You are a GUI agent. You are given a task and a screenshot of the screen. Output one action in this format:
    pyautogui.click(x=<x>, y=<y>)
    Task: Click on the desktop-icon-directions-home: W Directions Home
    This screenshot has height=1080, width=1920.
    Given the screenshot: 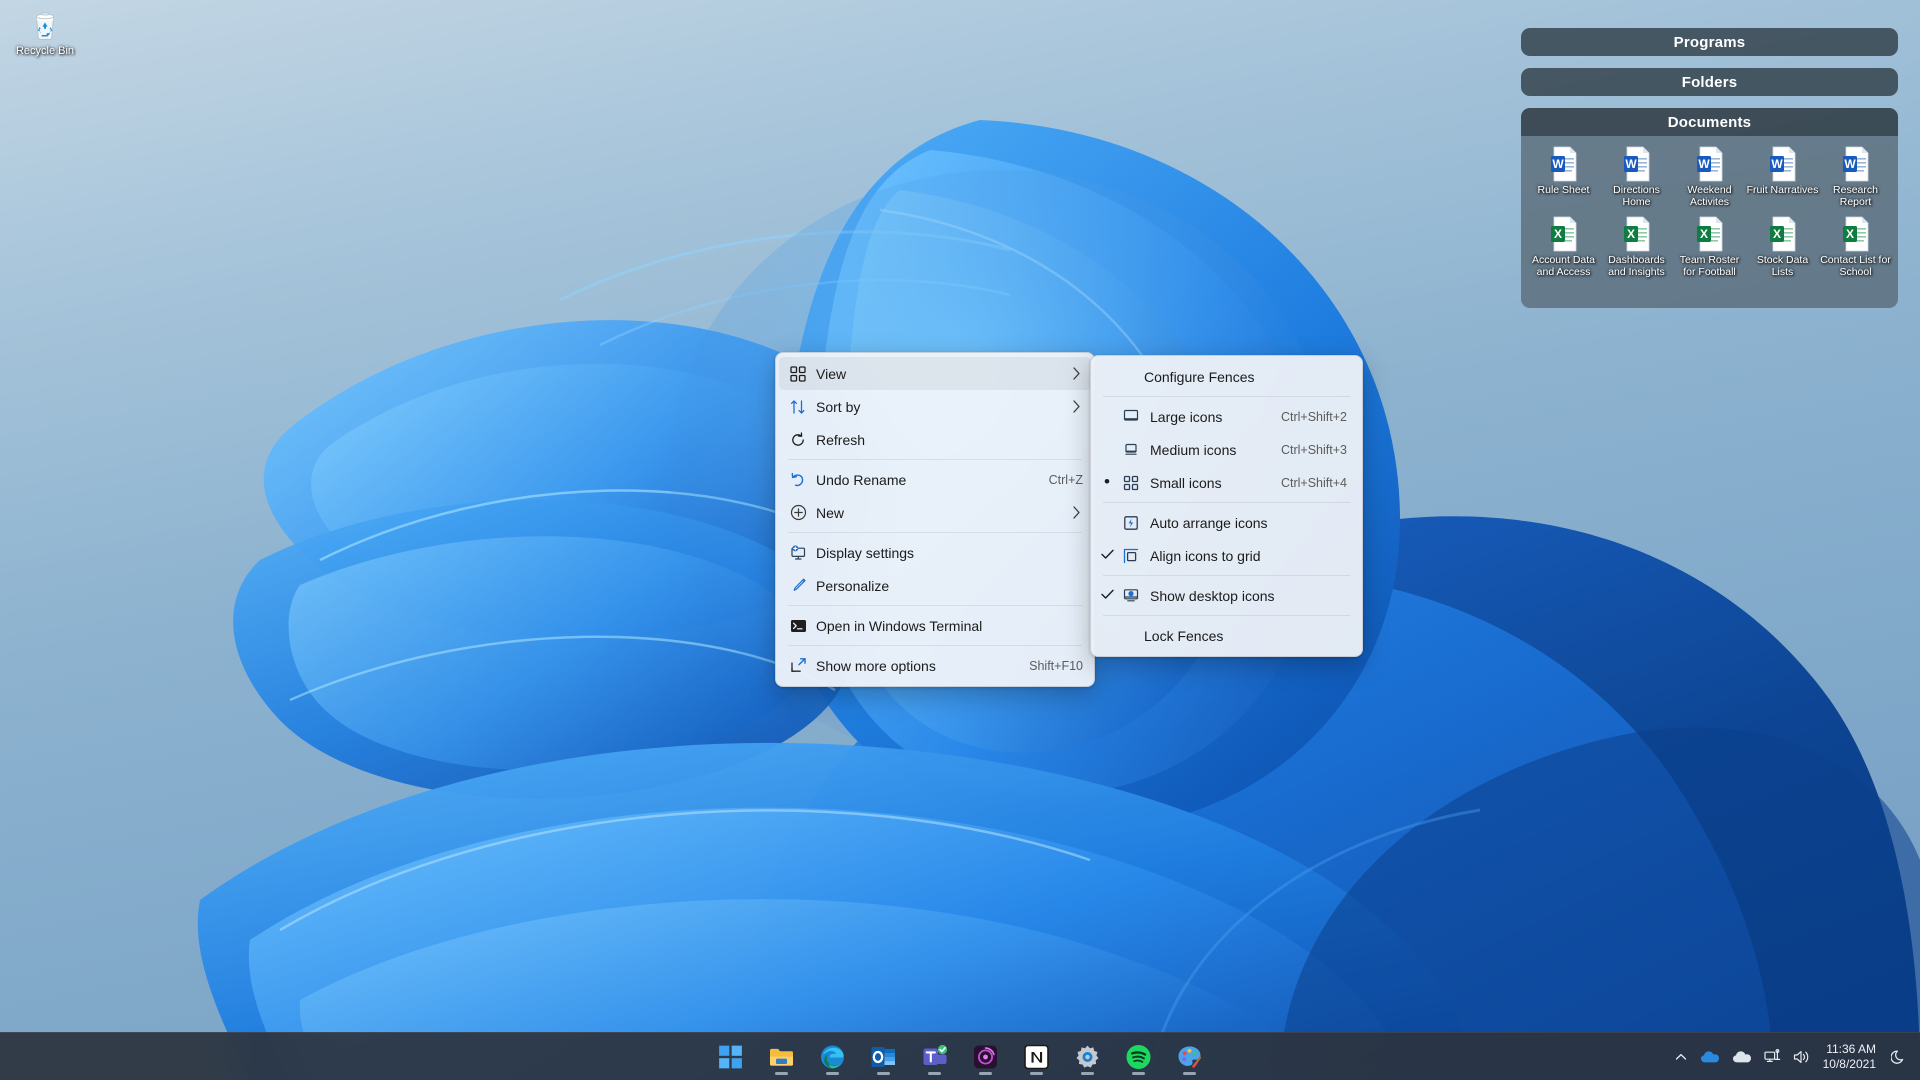 What is the action you would take?
    pyautogui.click(x=1636, y=176)
    